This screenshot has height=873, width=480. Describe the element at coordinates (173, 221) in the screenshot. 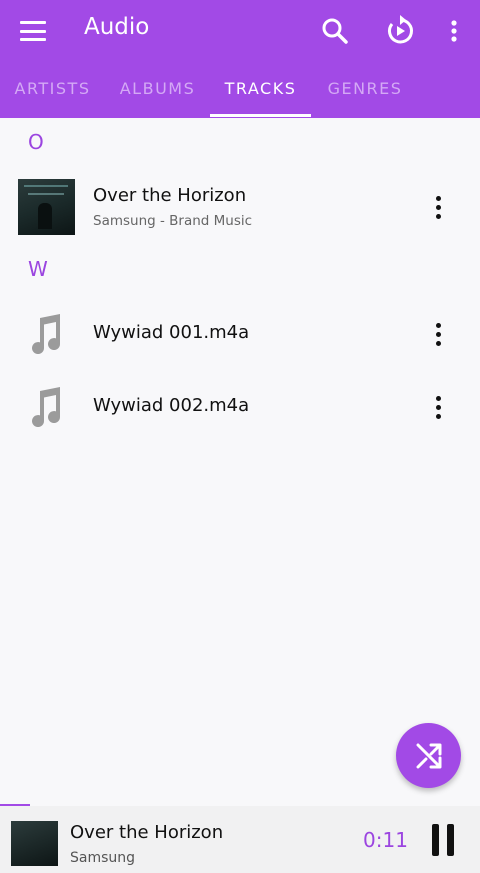

I see `track-subtitle: Samsung - Brand Music` at that location.